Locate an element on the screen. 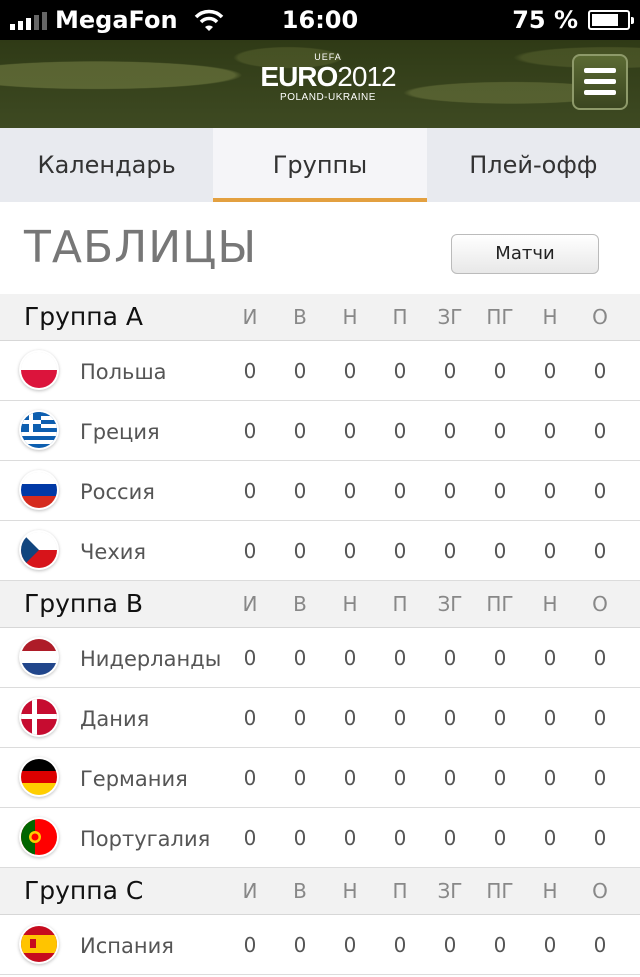 The image size is (640, 977). tab-playoff: Плей-офф is located at coordinates (533, 165).